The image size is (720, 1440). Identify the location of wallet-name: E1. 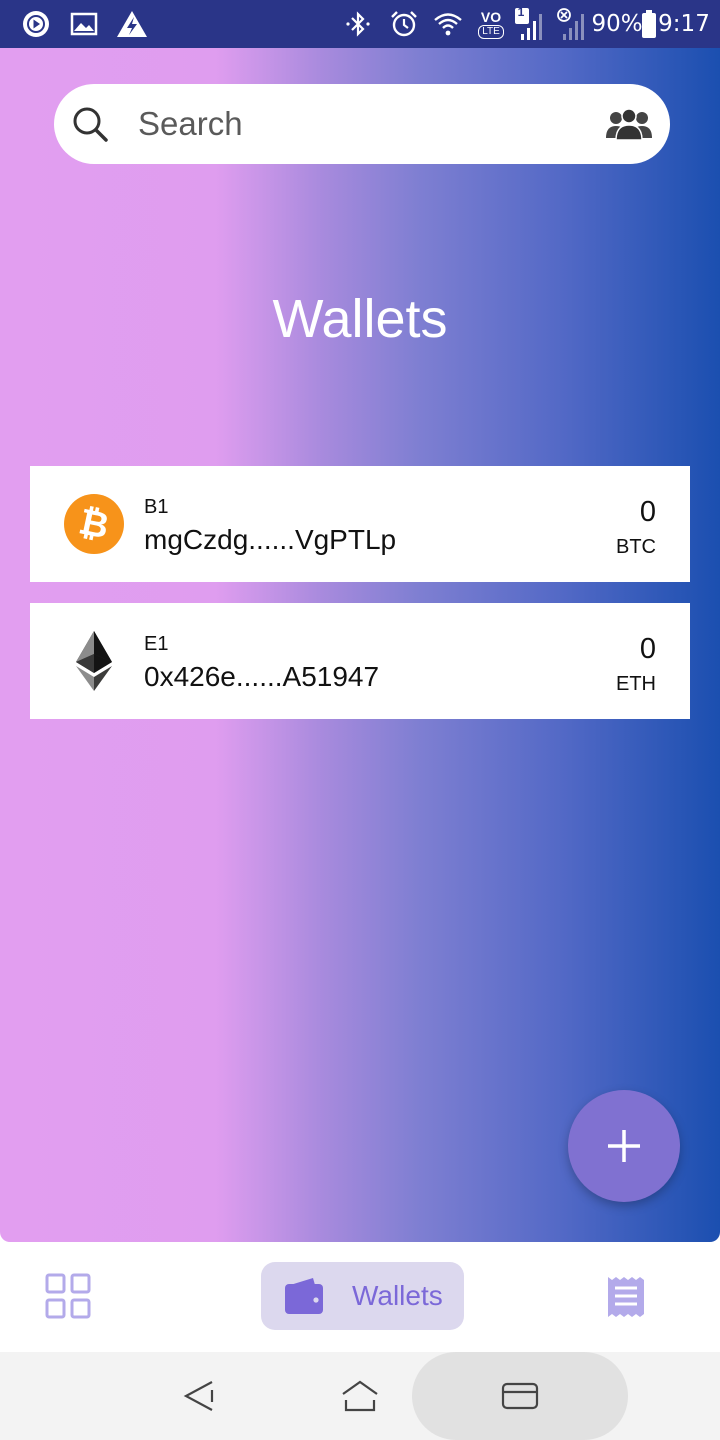
(156, 644).